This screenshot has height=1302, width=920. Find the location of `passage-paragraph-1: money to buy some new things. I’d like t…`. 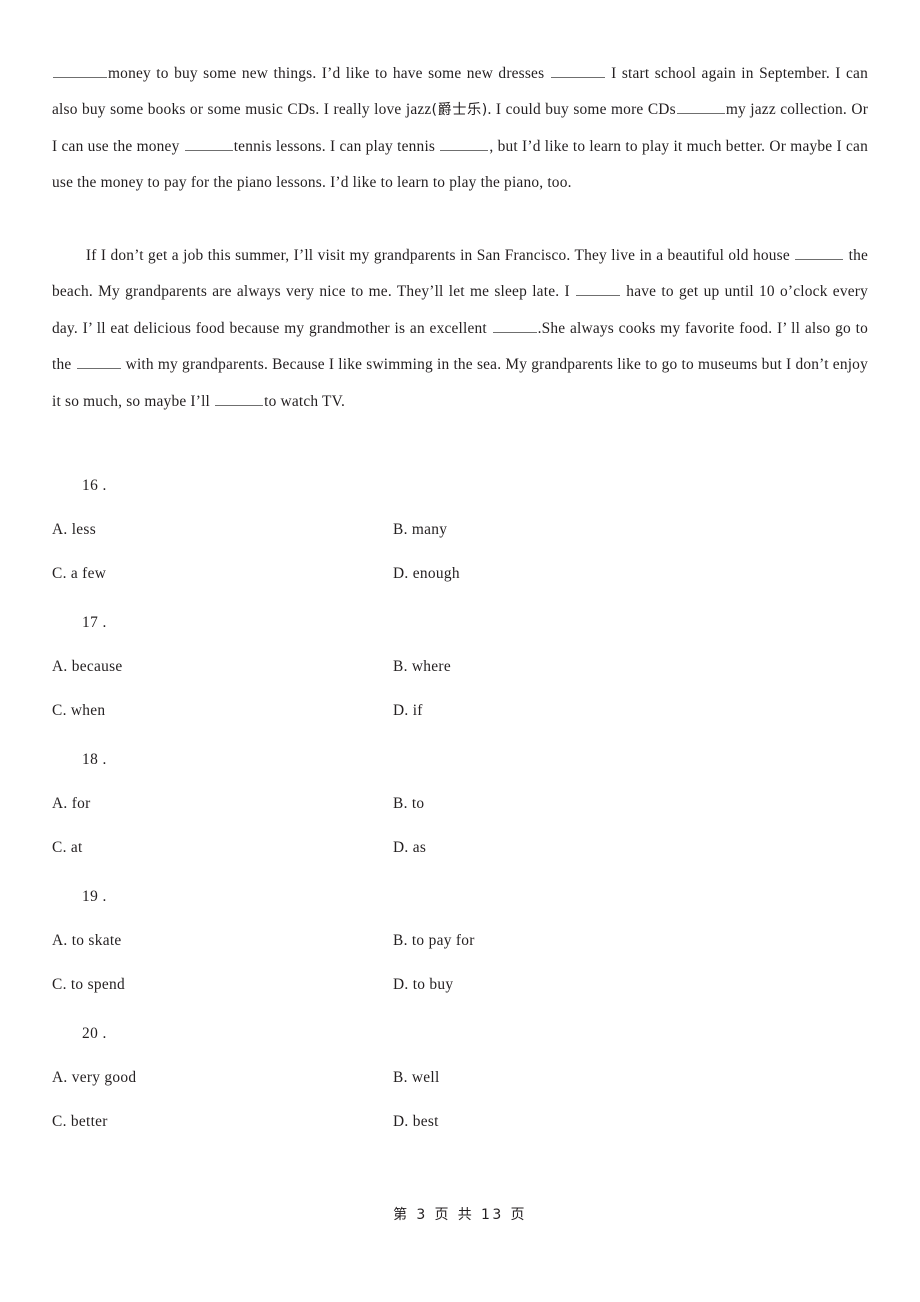

passage-paragraph-1: money to buy some new things. I’d like t… is located at coordinates (460, 129).